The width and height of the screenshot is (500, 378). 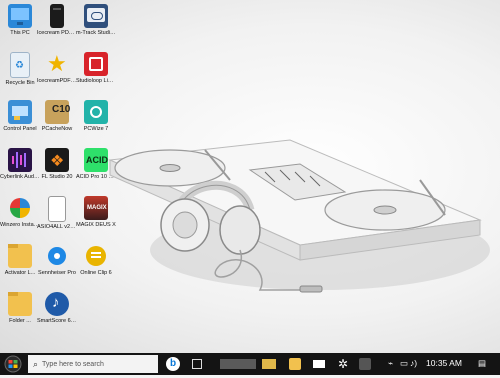 I want to click on magix-icon: MAGIX, so click(x=96, y=208).